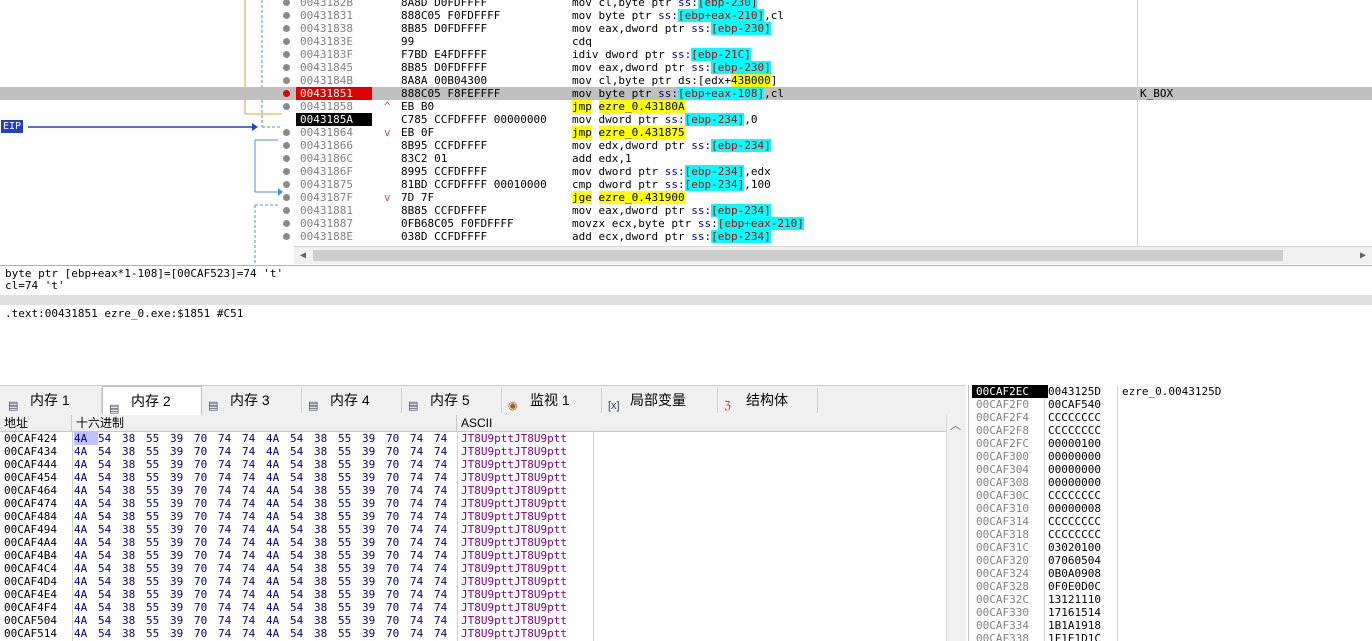  Describe the element at coordinates (334, 197) in the screenshot. I see `instruction-address: 0043187F` at that location.